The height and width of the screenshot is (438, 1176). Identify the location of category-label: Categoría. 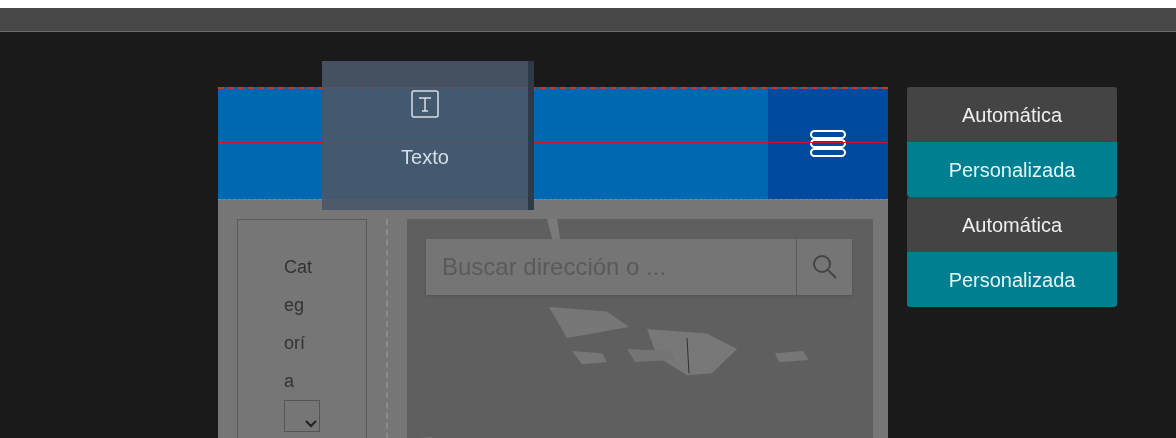
(298, 324).